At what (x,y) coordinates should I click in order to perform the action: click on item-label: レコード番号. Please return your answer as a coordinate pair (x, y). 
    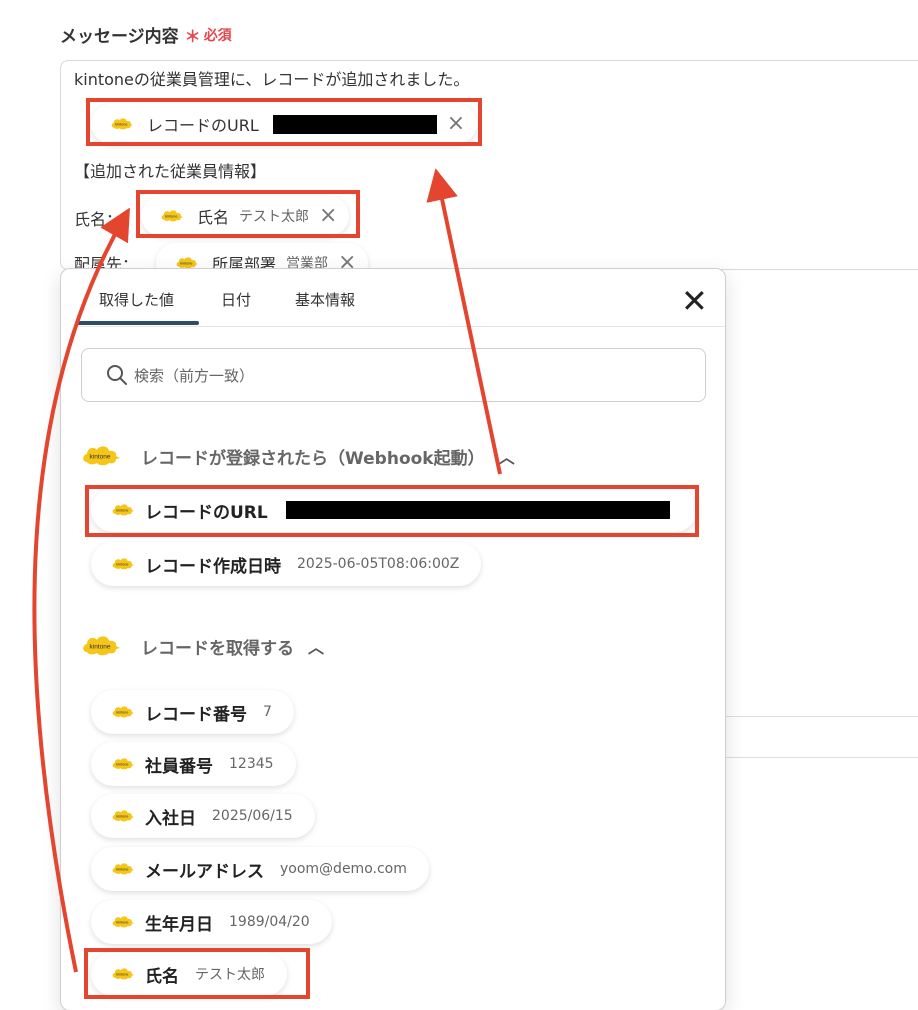
    Looking at the image, I should click on (196, 714).